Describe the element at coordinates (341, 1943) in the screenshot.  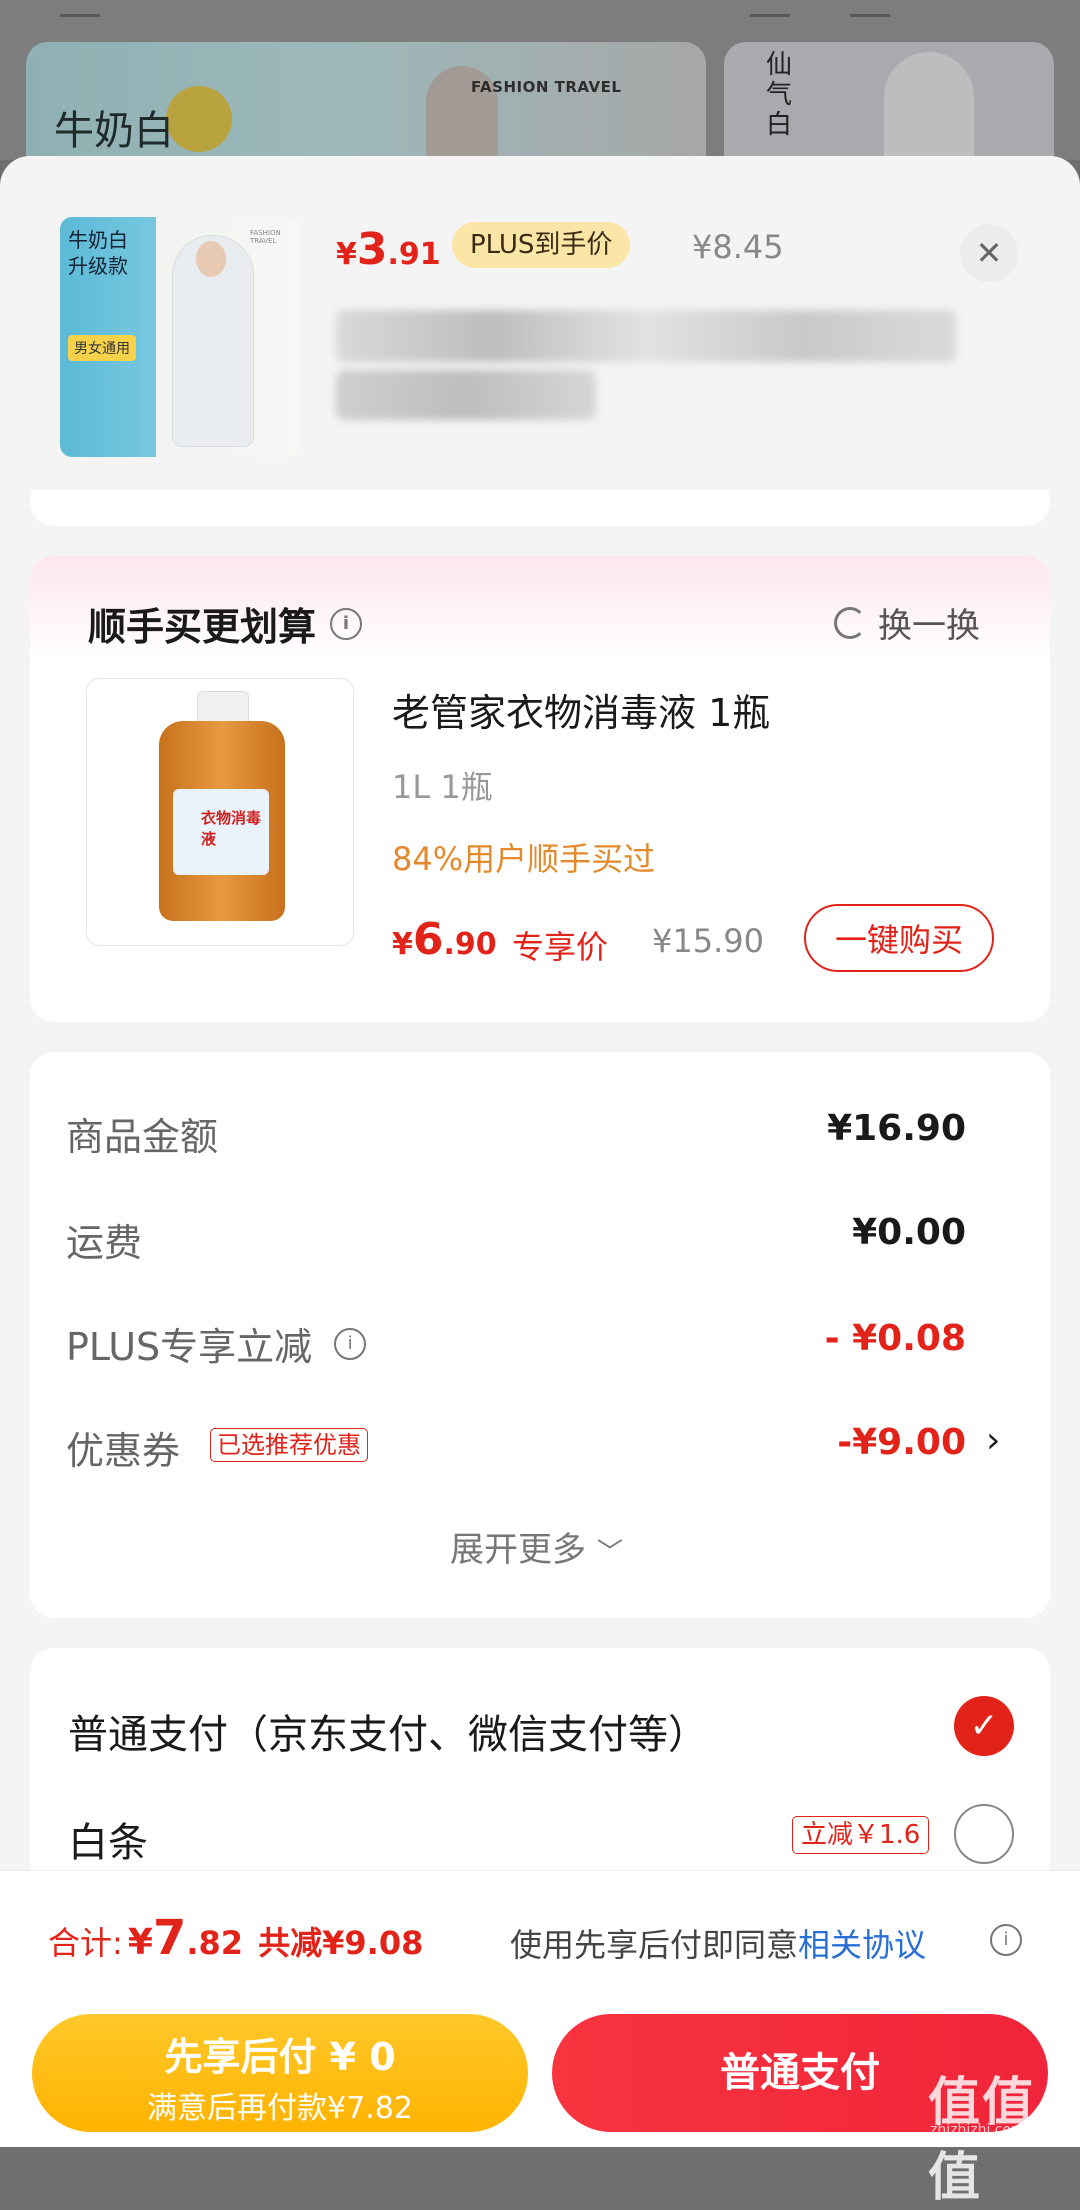
I see `total-savings: 共减¥9.08` at that location.